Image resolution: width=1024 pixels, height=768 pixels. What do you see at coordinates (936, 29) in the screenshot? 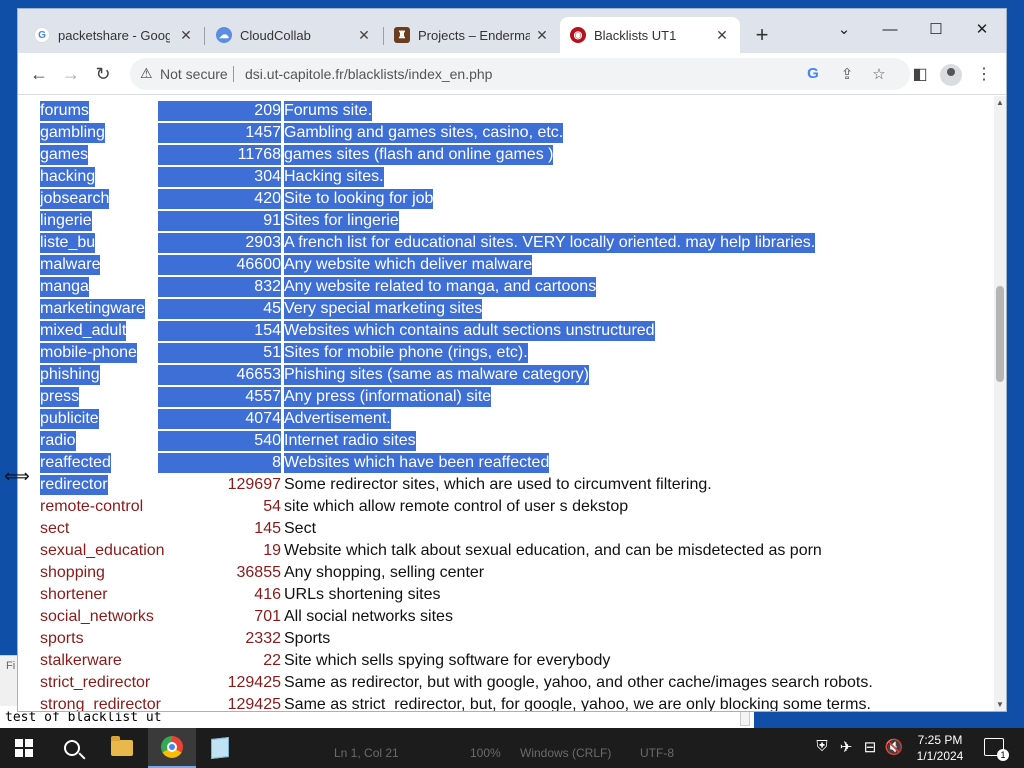
I see `maximize-button: ☐` at bounding box center [936, 29].